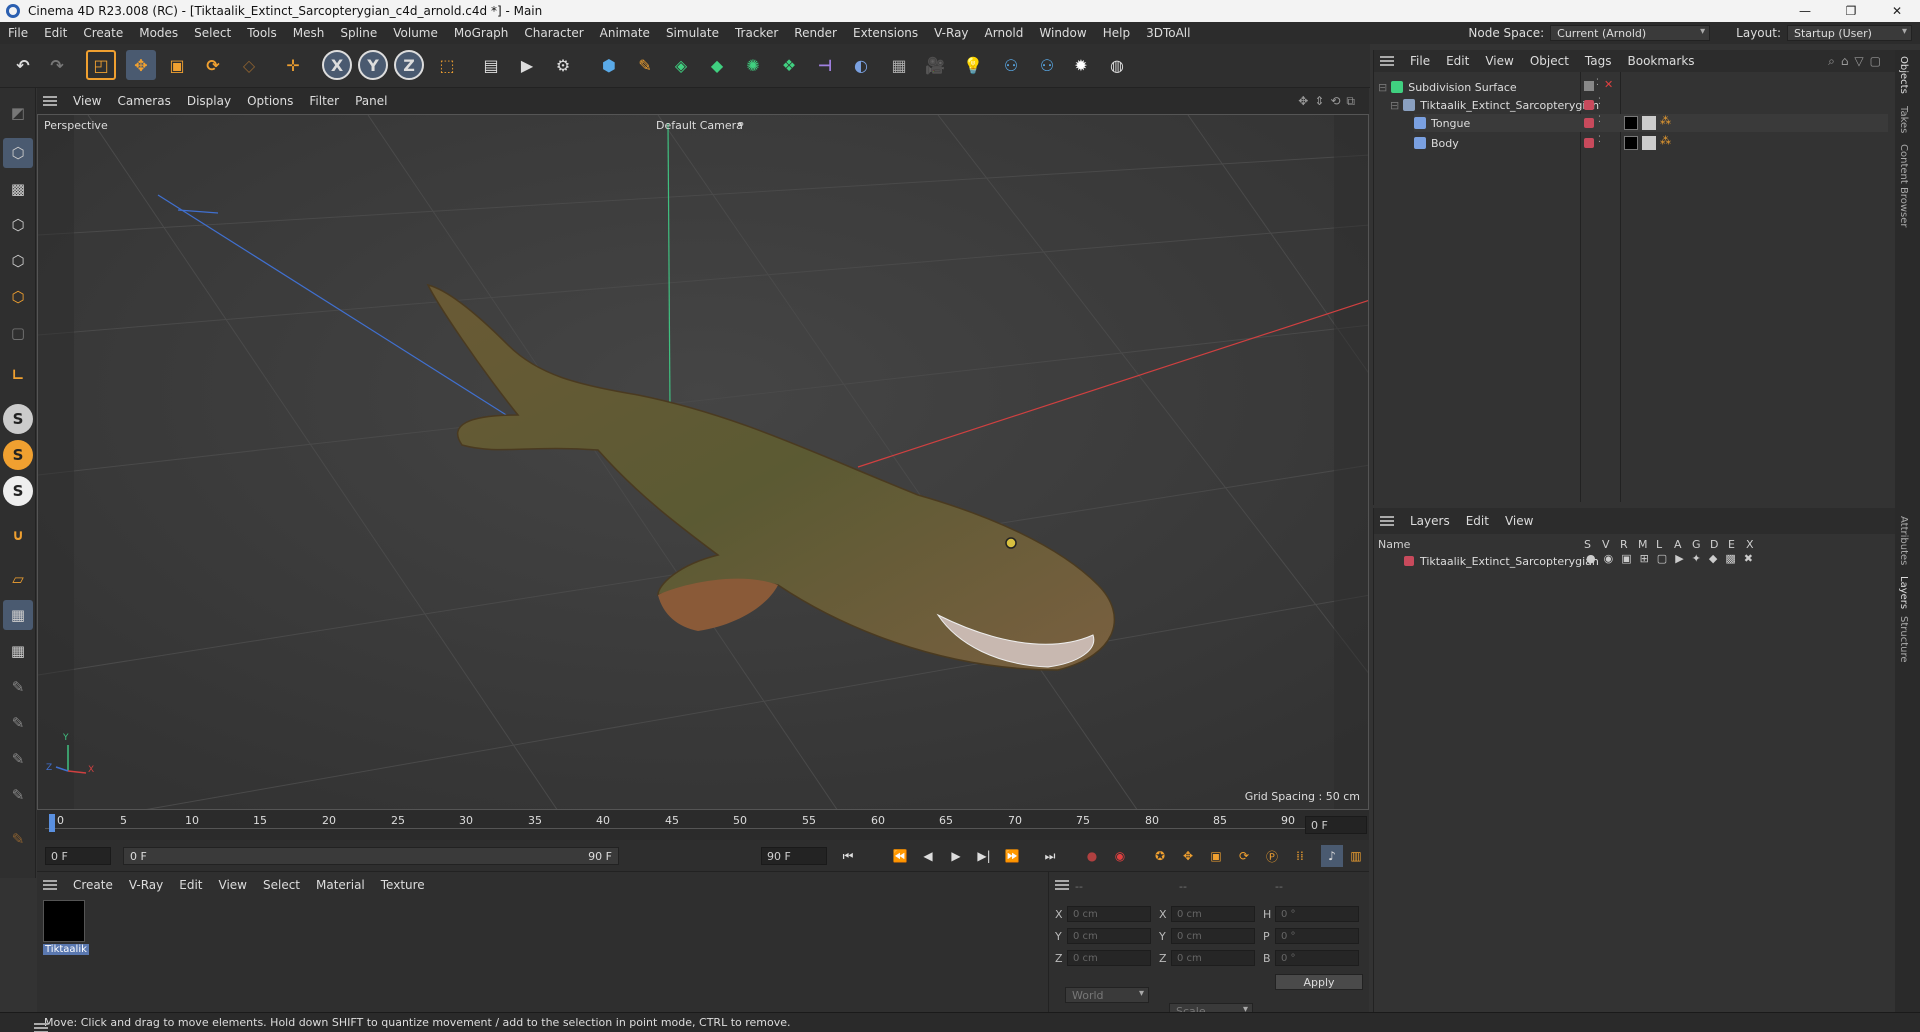  I want to click on layers-menu-icon, so click(1387, 521).